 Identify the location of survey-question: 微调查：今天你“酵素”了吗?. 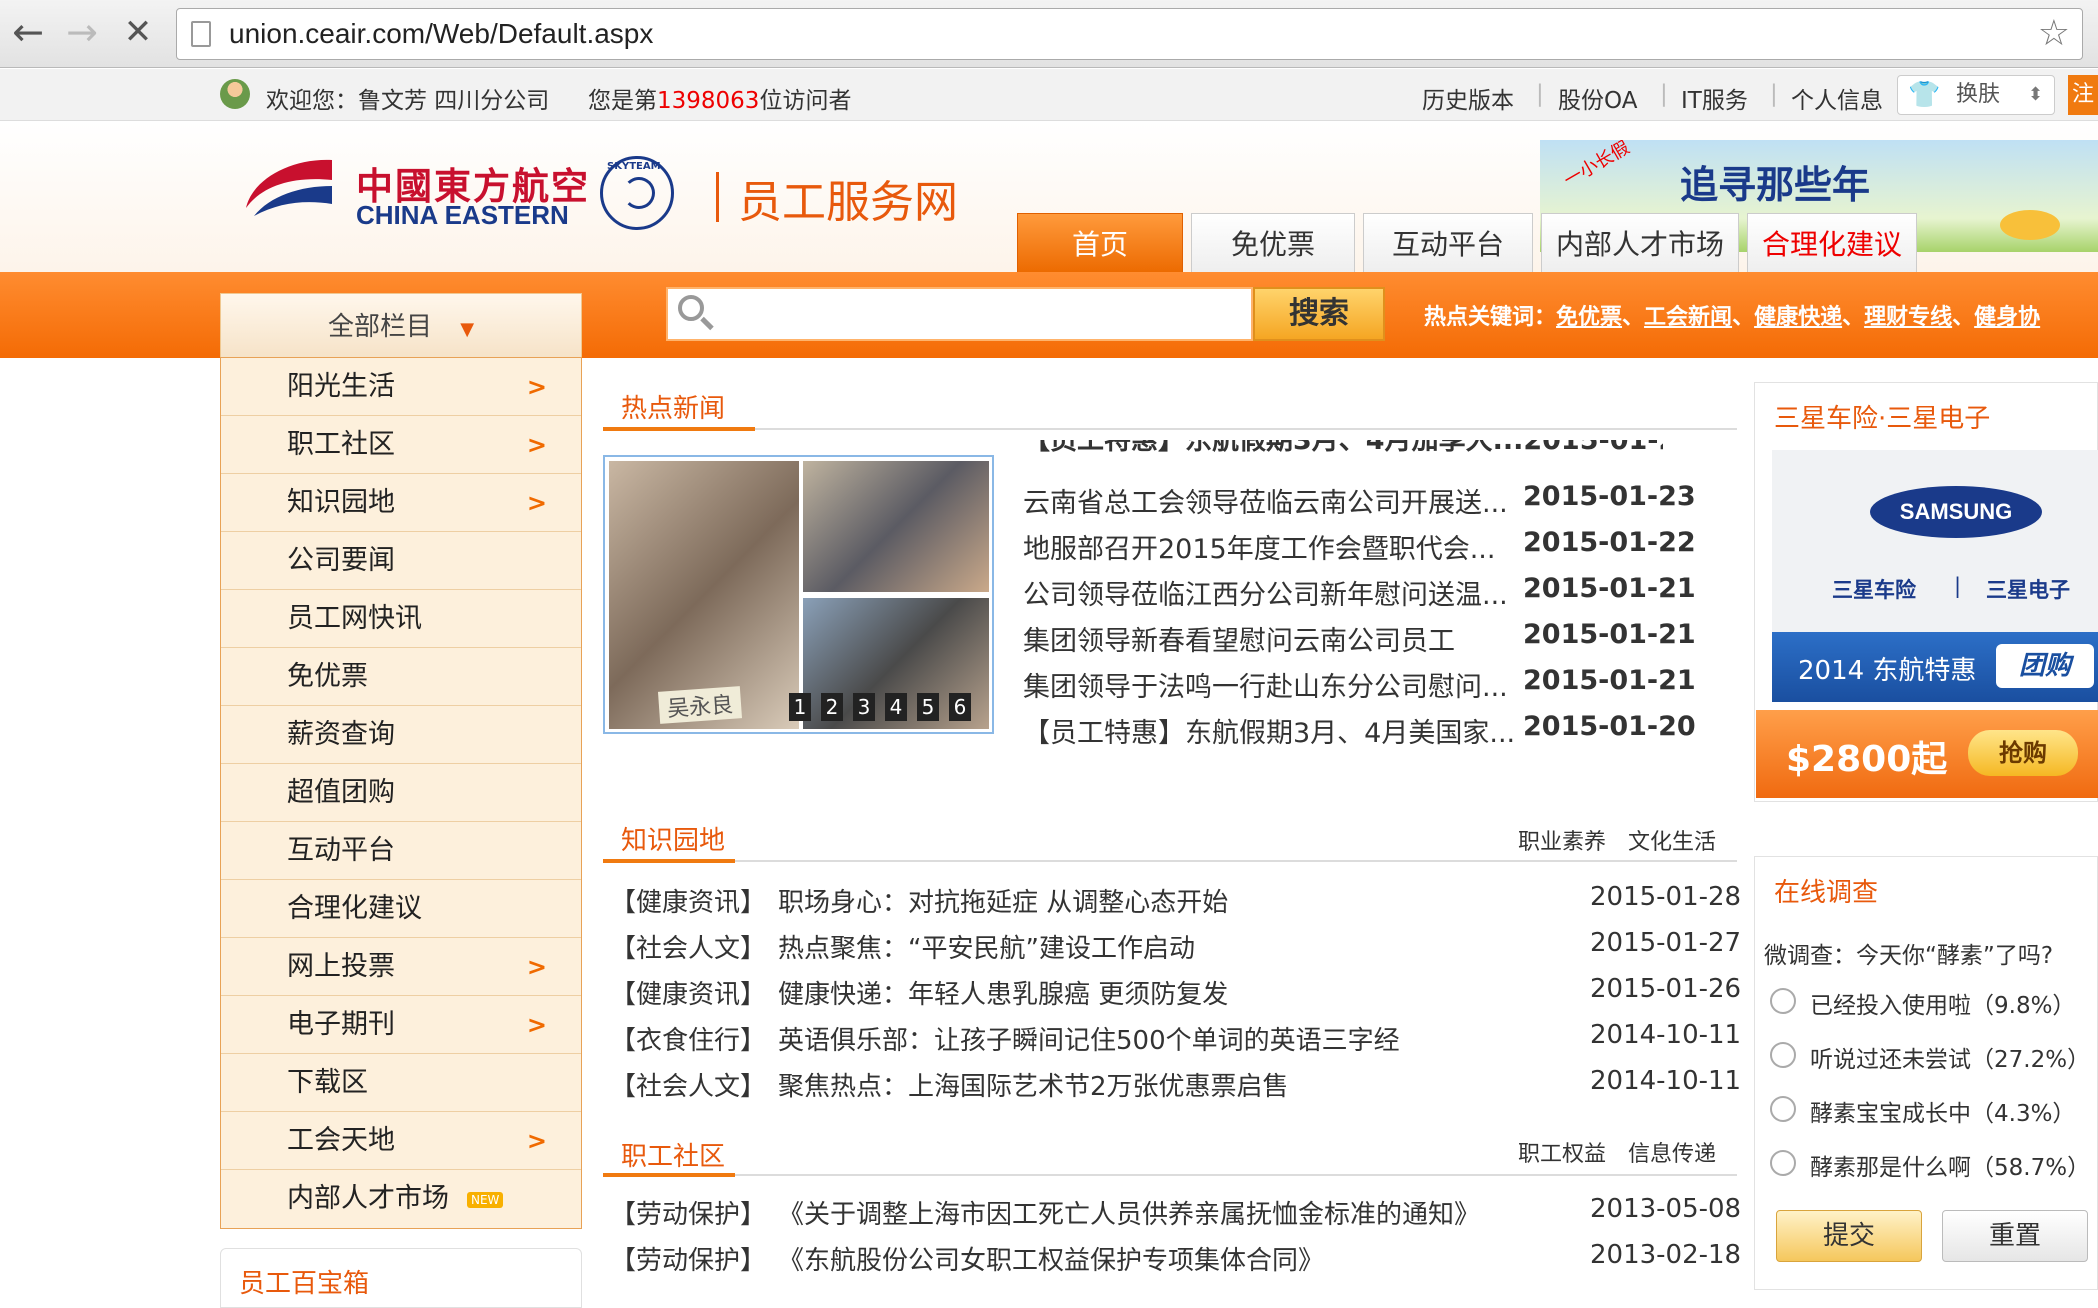
(1909, 956).